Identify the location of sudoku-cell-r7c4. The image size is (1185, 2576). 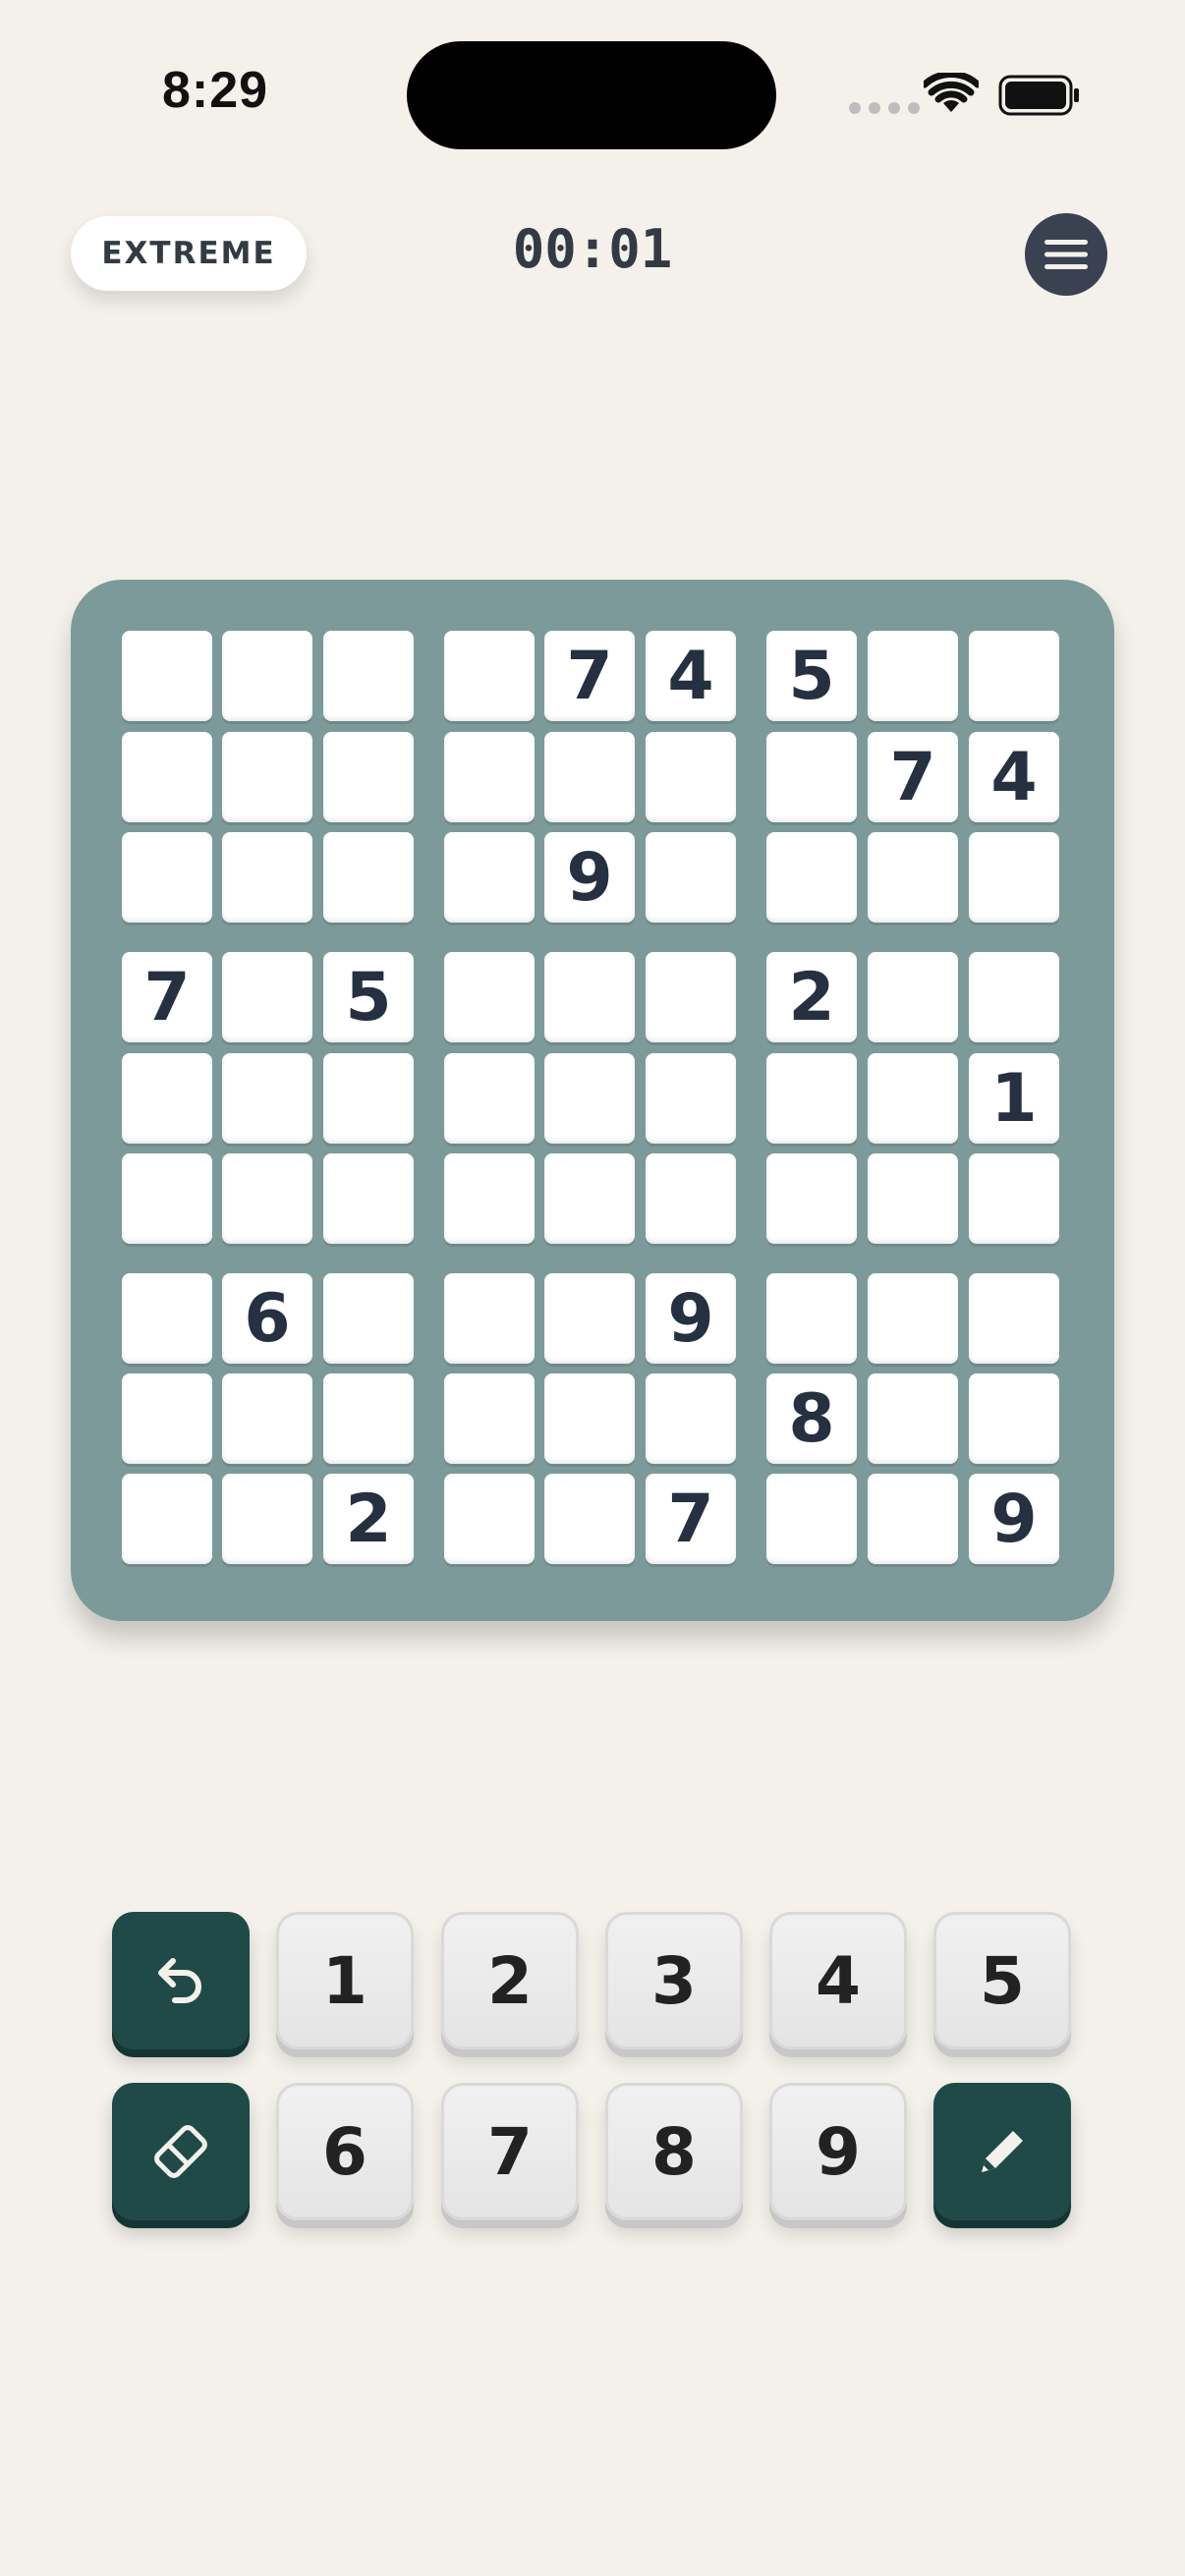
(490, 1318).